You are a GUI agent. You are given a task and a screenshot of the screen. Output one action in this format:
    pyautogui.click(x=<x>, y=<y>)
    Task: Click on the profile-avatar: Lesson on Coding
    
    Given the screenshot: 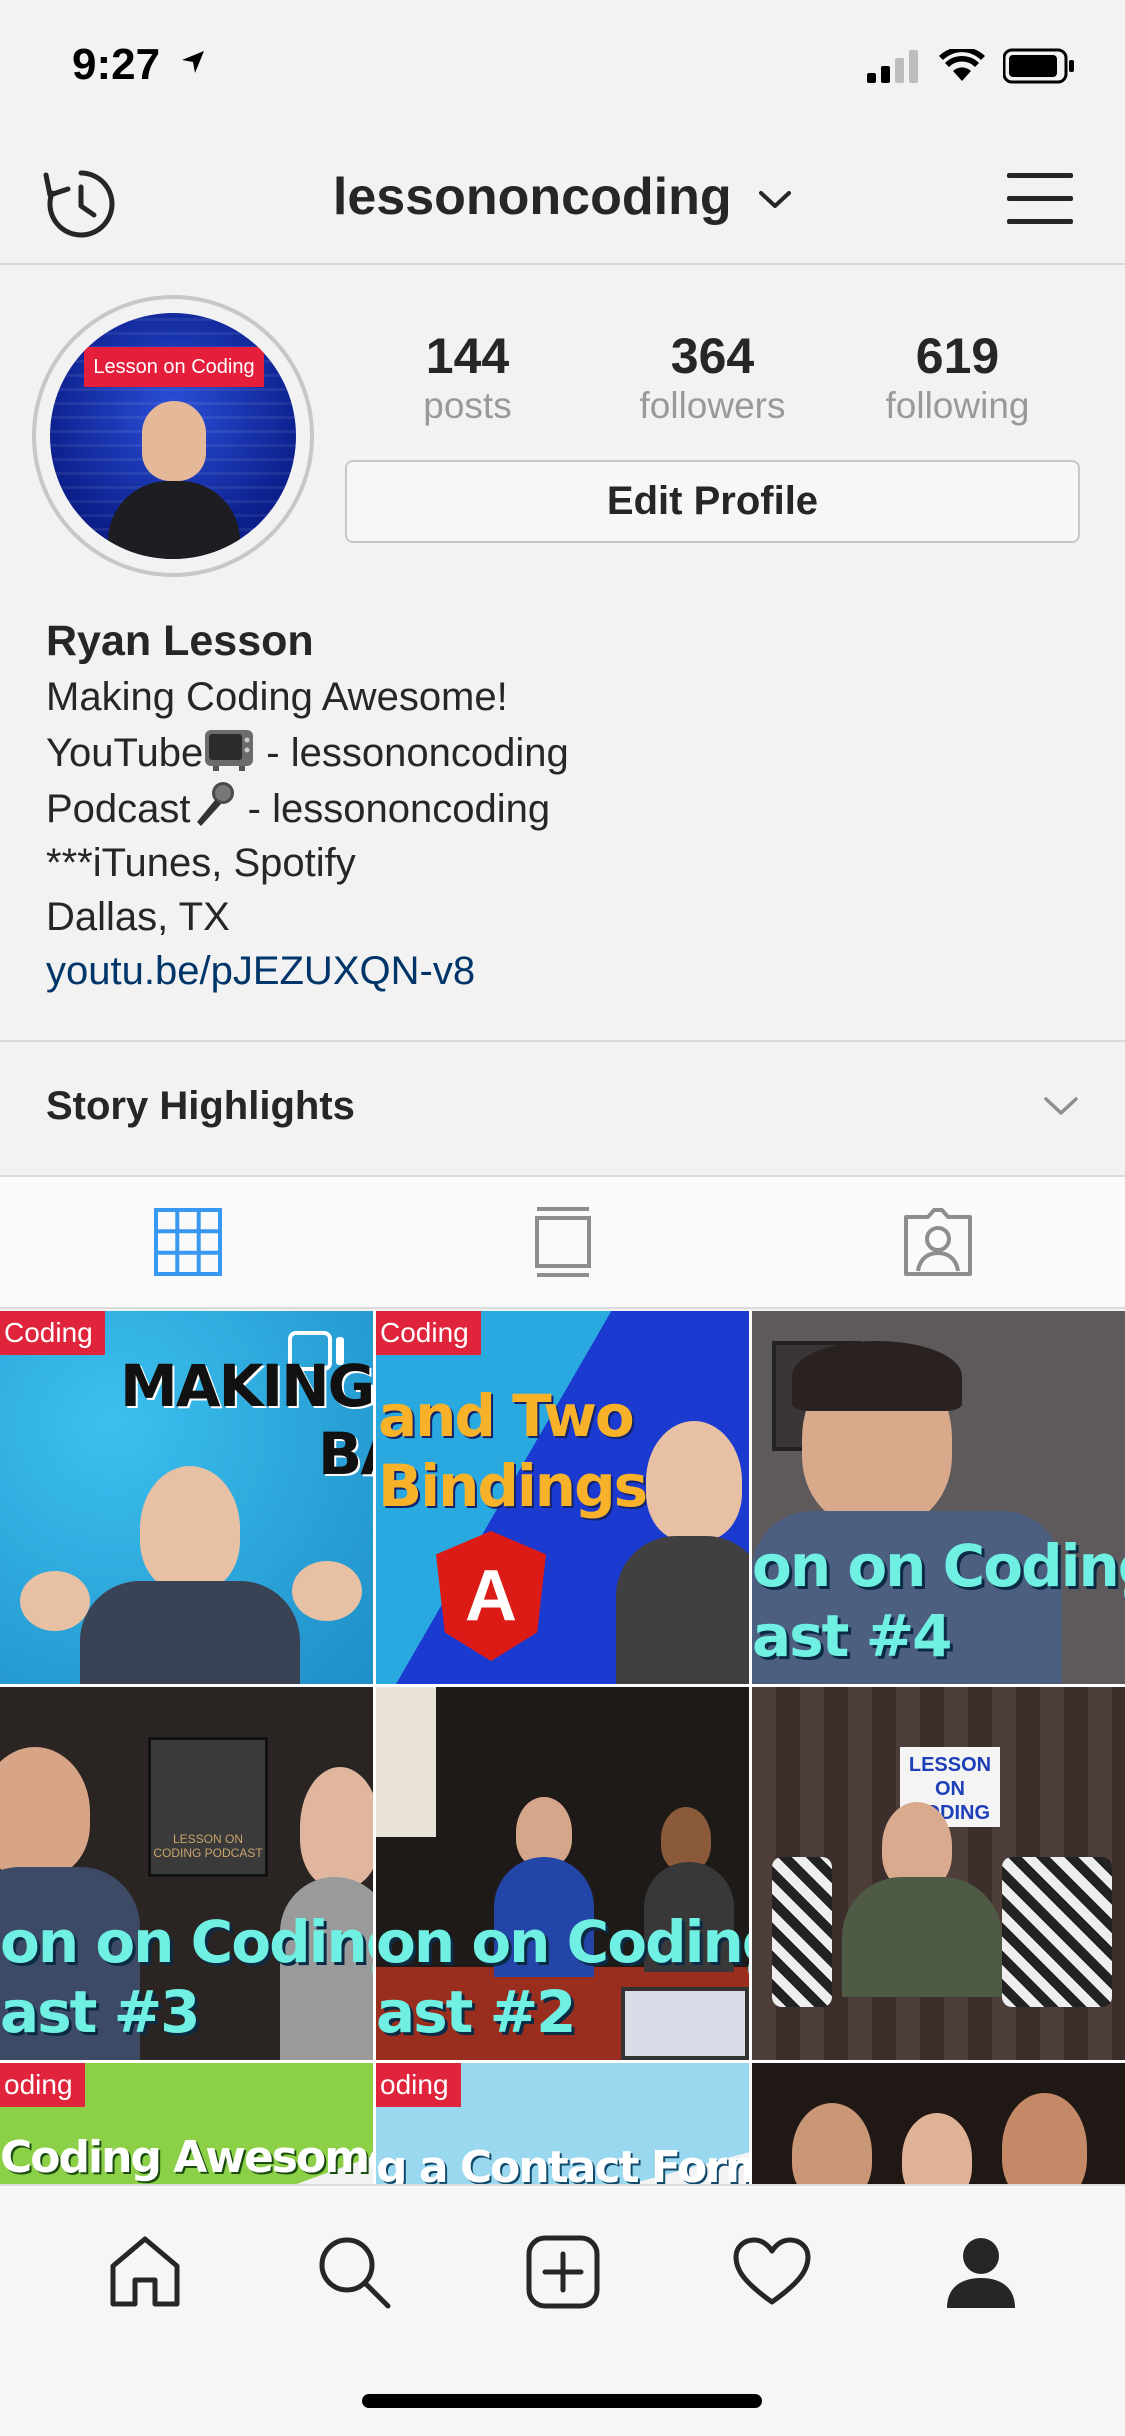 What is the action you would take?
    pyautogui.click(x=173, y=436)
    